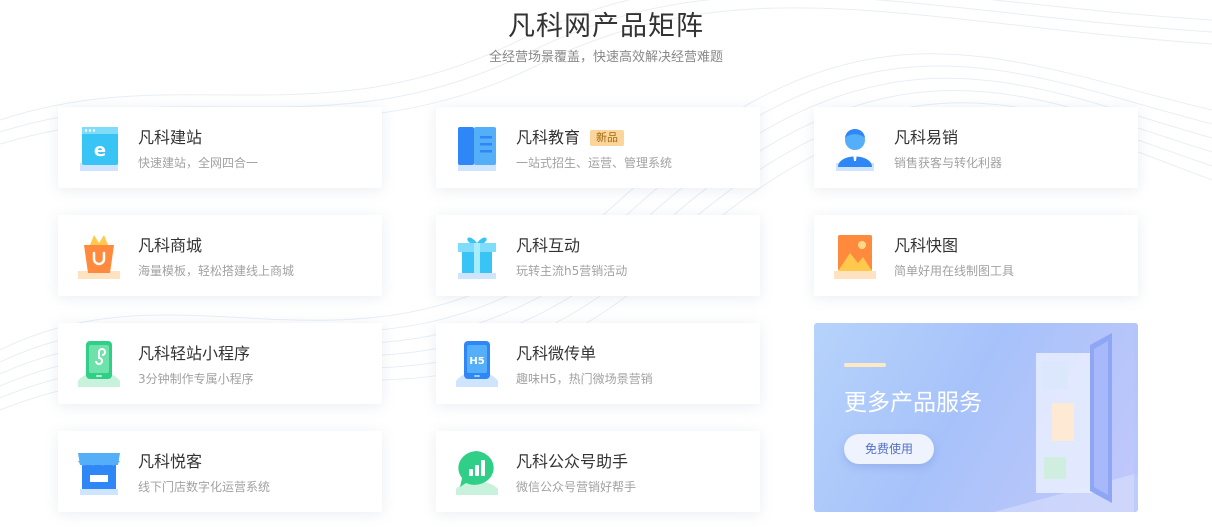  I want to click on page-subtitle: 全经营场景覆盖，快速高效解决经营难题, so click(605, 57).